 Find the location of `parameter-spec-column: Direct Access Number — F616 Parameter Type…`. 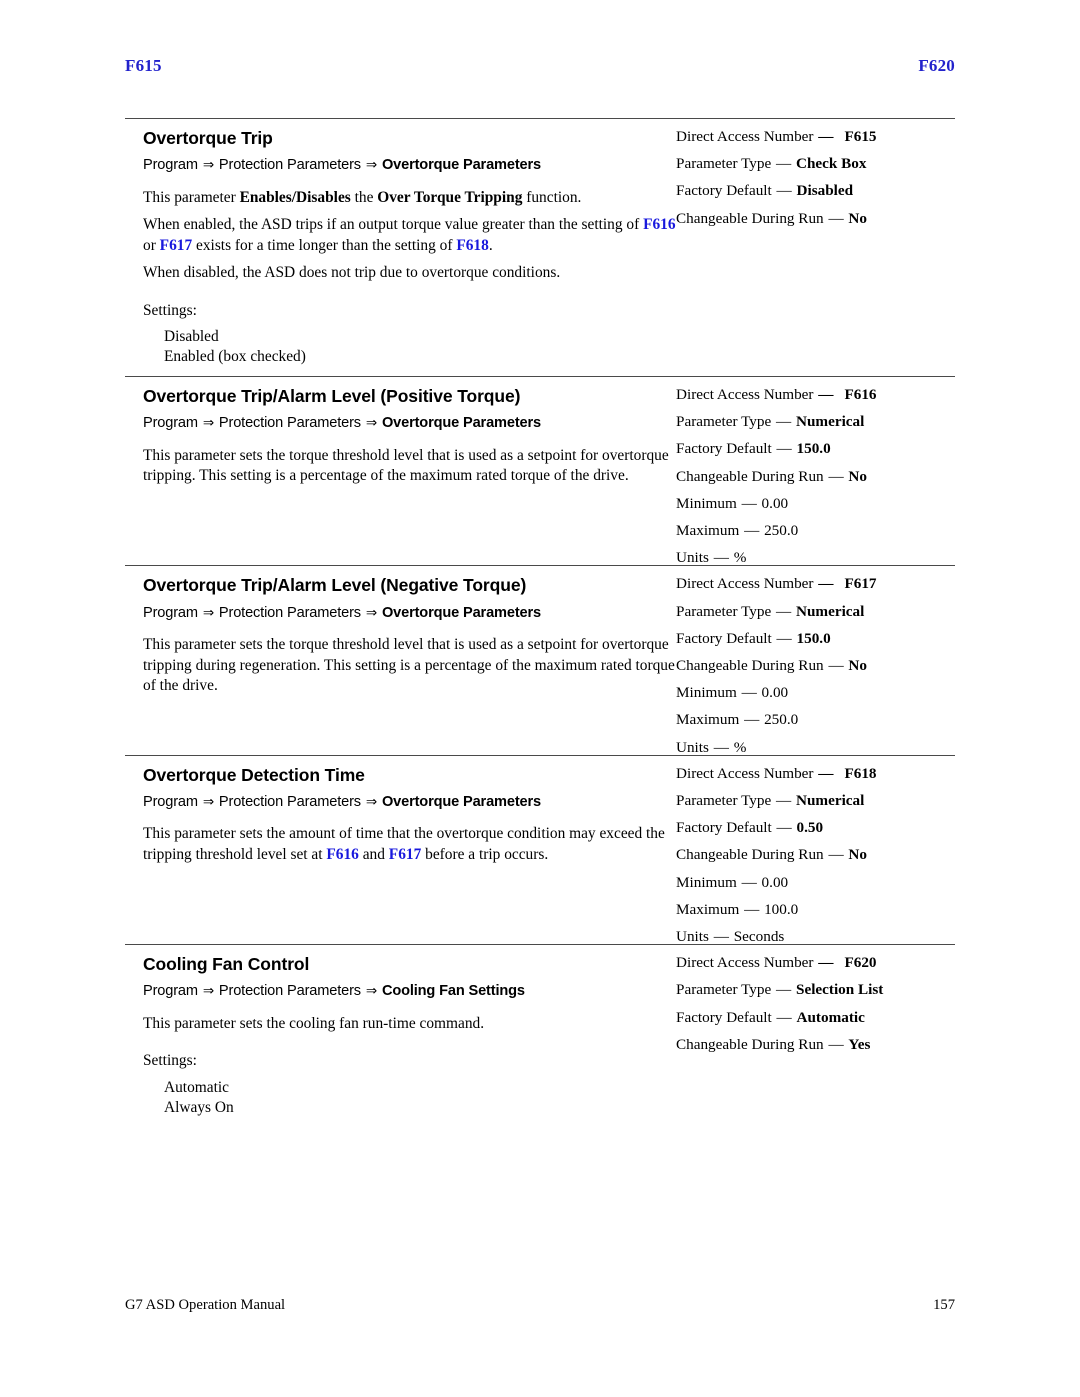

parameter-spec-column: Direct Access Number — F616 Parameter Type… is located at coordinates (815, 471).